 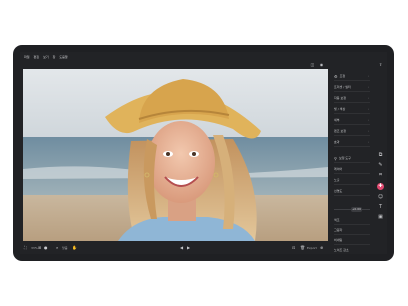 What do you see at coordinates (352, 250) in the screenshot?
I see `panel-row: 노이즈 감소` at bounding box center [352, 250].